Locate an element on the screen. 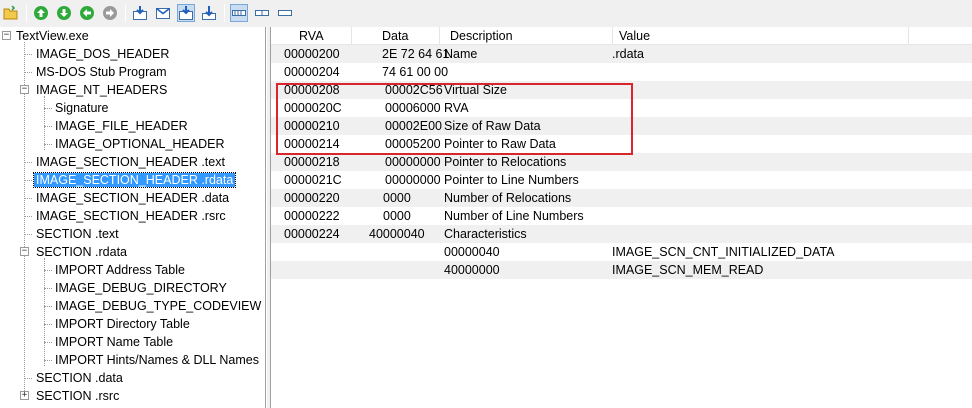  tree-item-label: IMPORT Directory Table is located at coordinates (122, 324).